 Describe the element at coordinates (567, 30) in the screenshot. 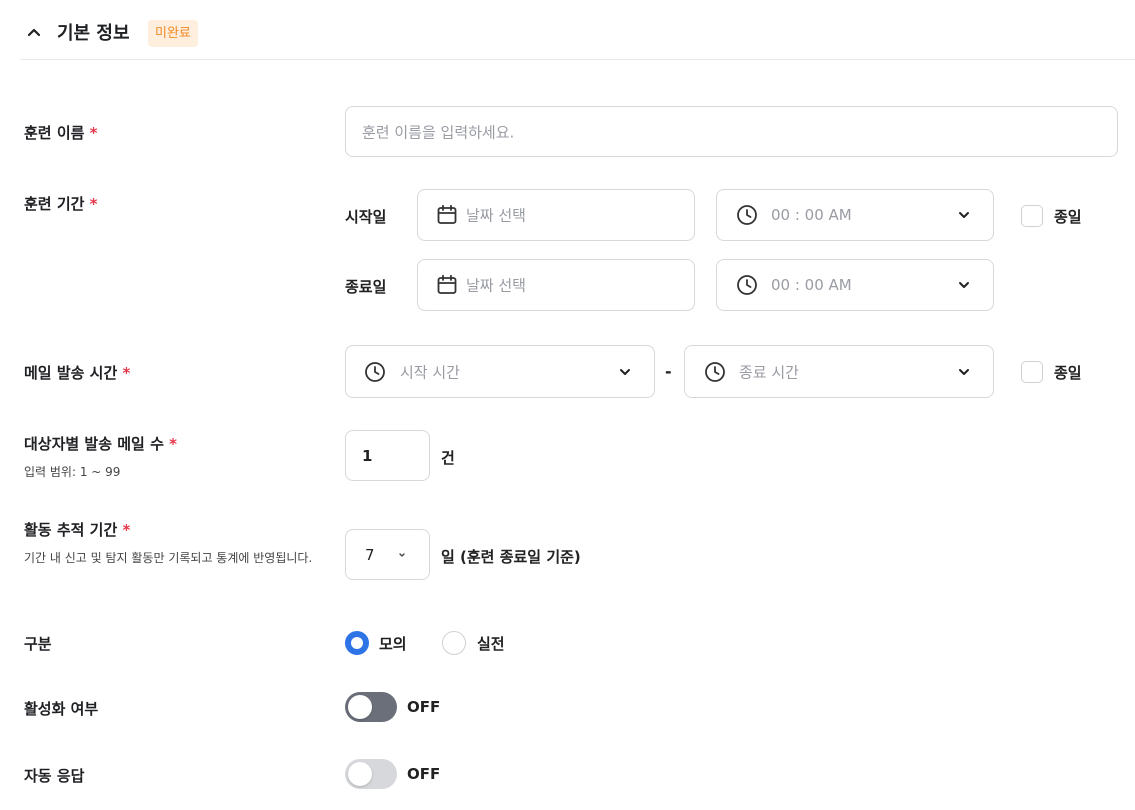

I see `section-header: 기본 정보 미완료` at that location.